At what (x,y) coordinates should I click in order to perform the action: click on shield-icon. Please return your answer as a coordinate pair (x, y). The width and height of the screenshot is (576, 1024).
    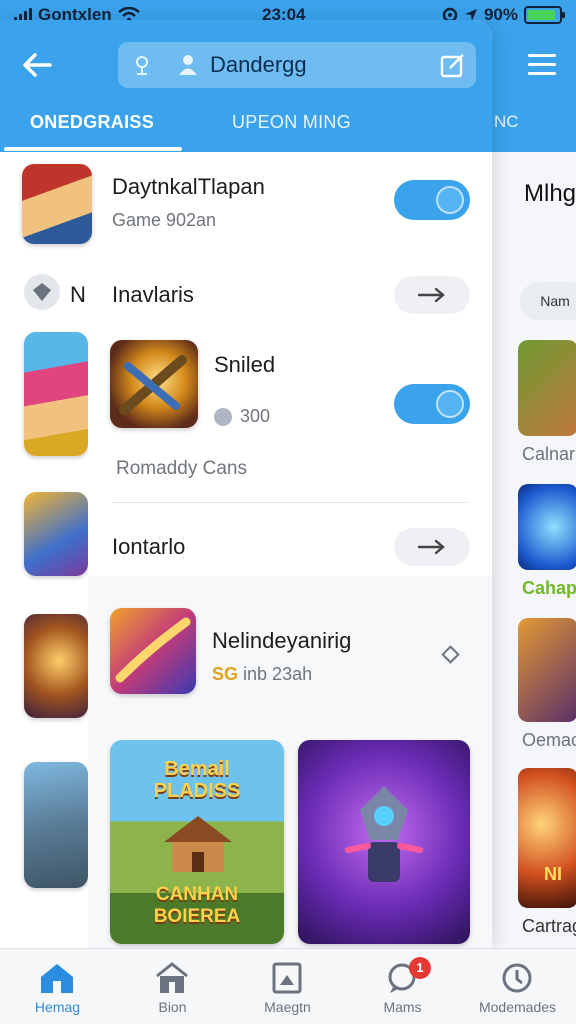
    Looking at the image, I should click on (42, 292).